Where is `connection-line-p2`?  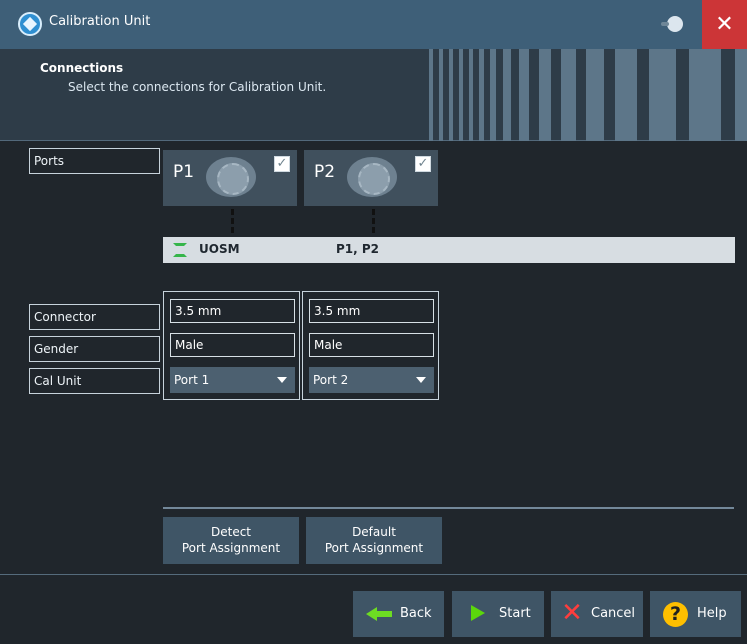 connection-line-p2 is located at coordinates (374, 221).